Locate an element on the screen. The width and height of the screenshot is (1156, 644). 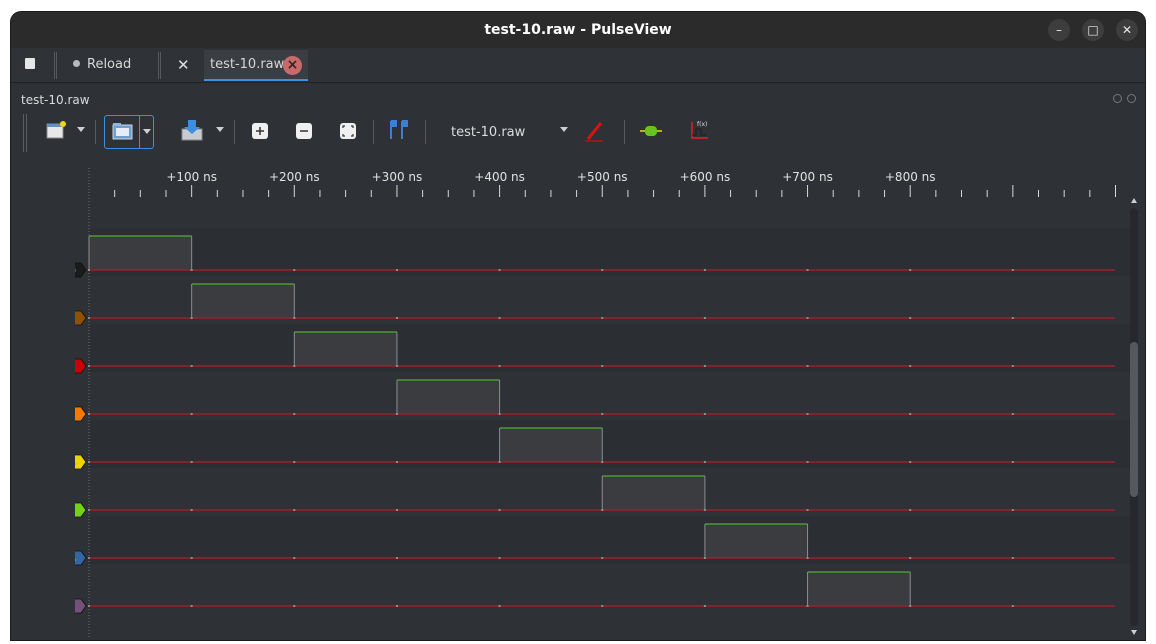
ruler-label: +300 ns is located at coordinates (397, 177).